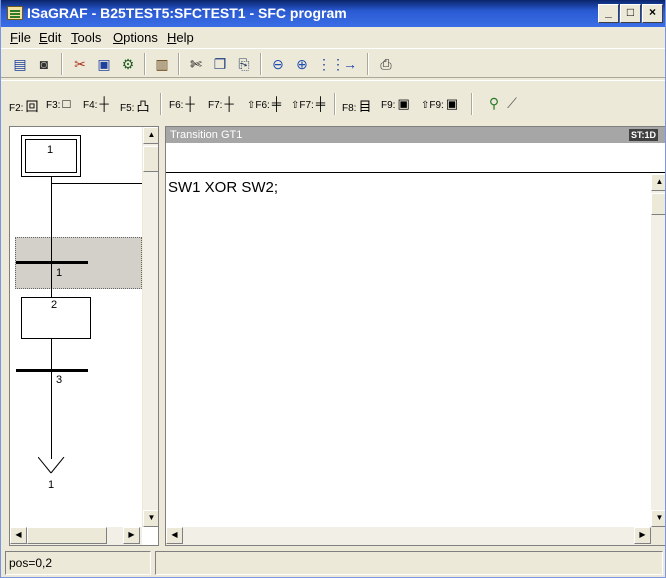 The width and height of the screenshot is (666, 578). I want to click on sfc-vertical-scrollbar: ▲ ▼, so click(150, 327).